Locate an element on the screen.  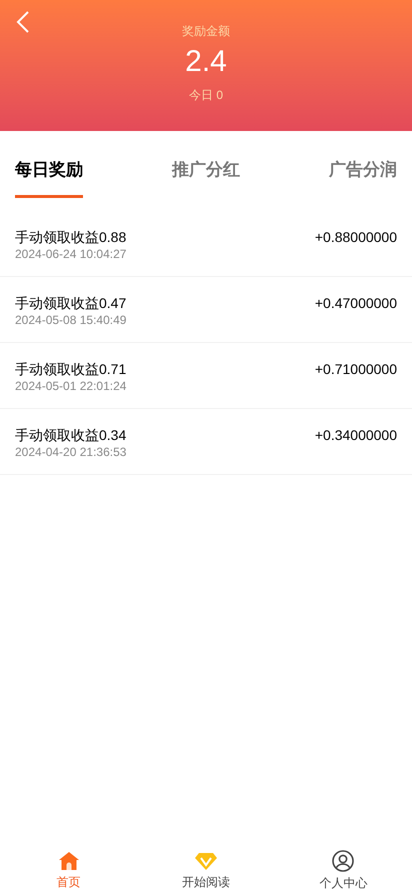
record-amount: +0.88000000 is located at coordinates (355, 237).